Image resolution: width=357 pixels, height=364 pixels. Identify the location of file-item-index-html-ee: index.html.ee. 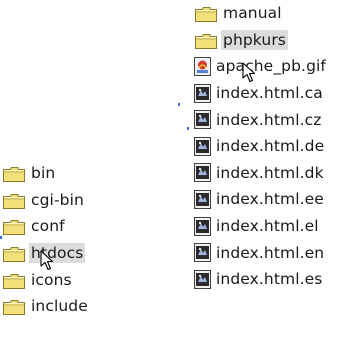
(274, 199).